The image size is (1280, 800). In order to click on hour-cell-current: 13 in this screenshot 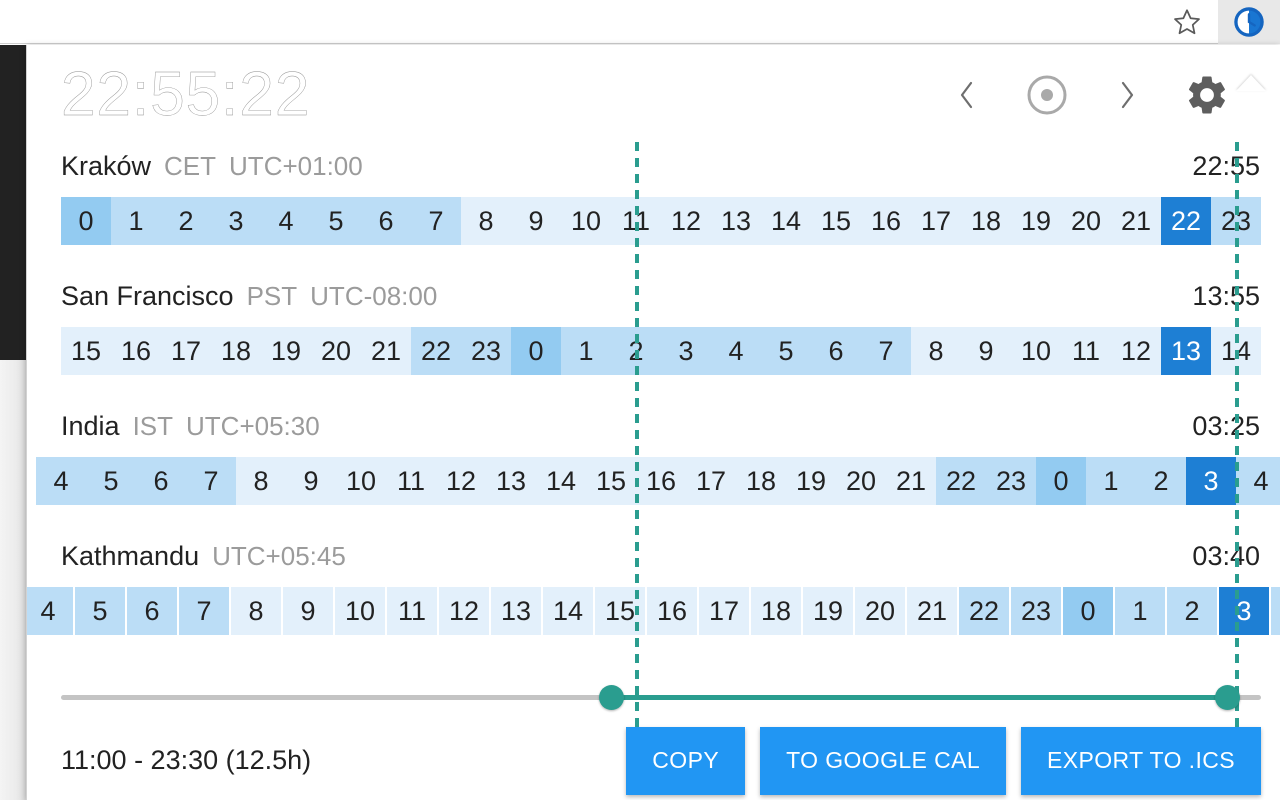, I will do `click(1186, 351)`.